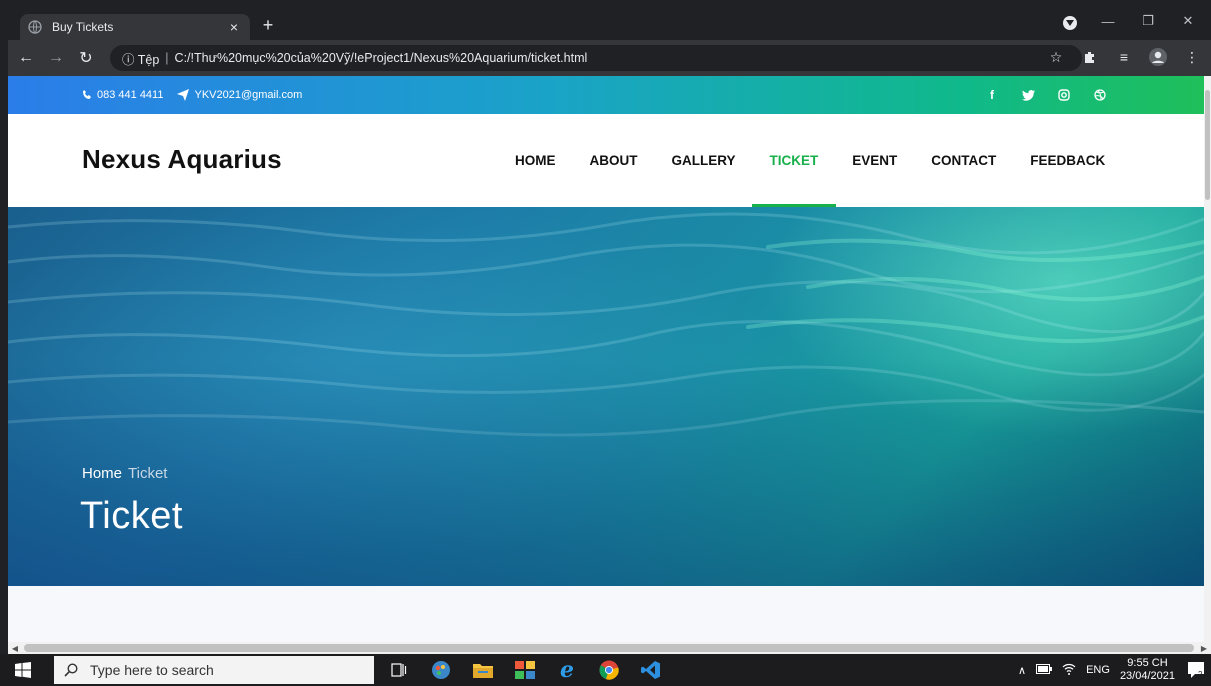  What do you see at coordinates (268, 25) in the screenshot?
I see `new-tab-button: +` at bounding box center [268, 25].